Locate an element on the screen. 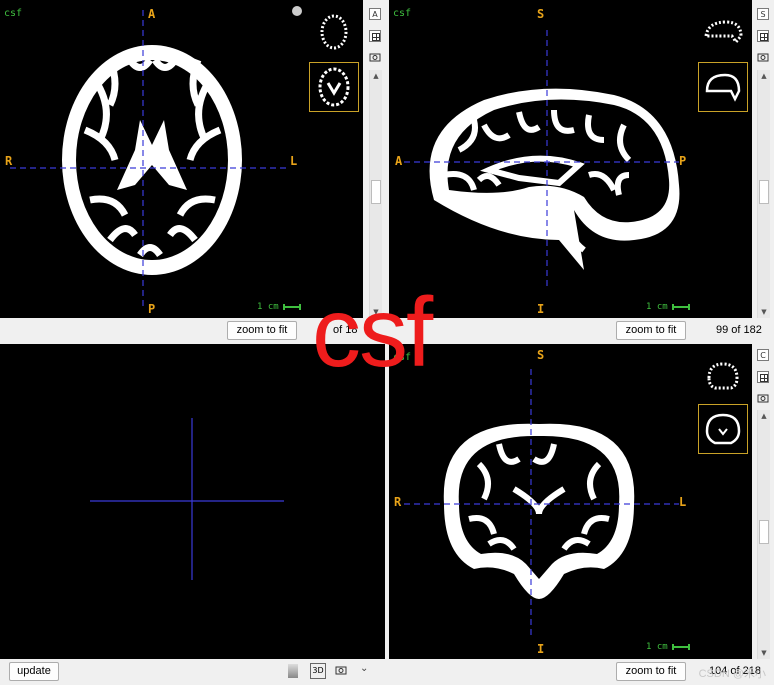 This screenshot has width=774, height=685. render-3d-button: 3D is located at coordinates (318, 671).